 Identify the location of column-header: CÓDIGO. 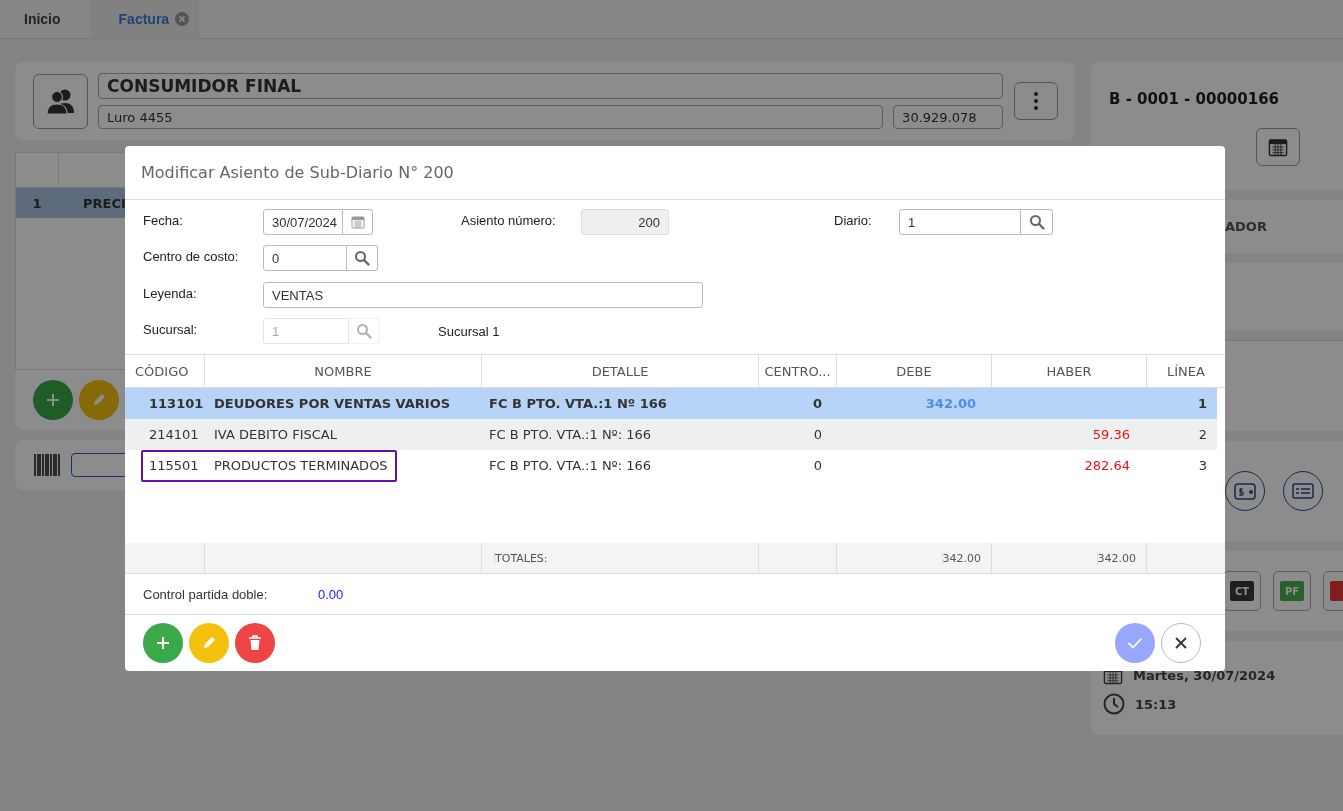
(162, 371).